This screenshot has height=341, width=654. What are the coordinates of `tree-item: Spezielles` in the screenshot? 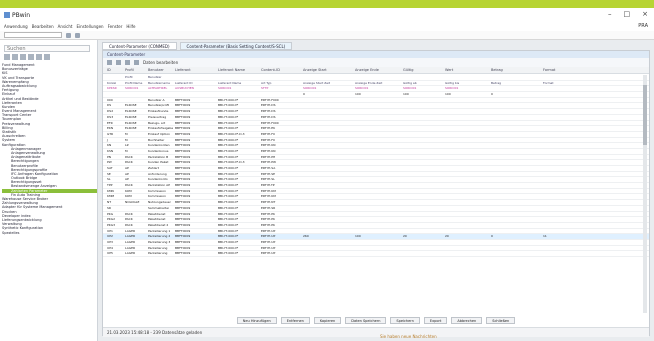 It's located at (49, 233).